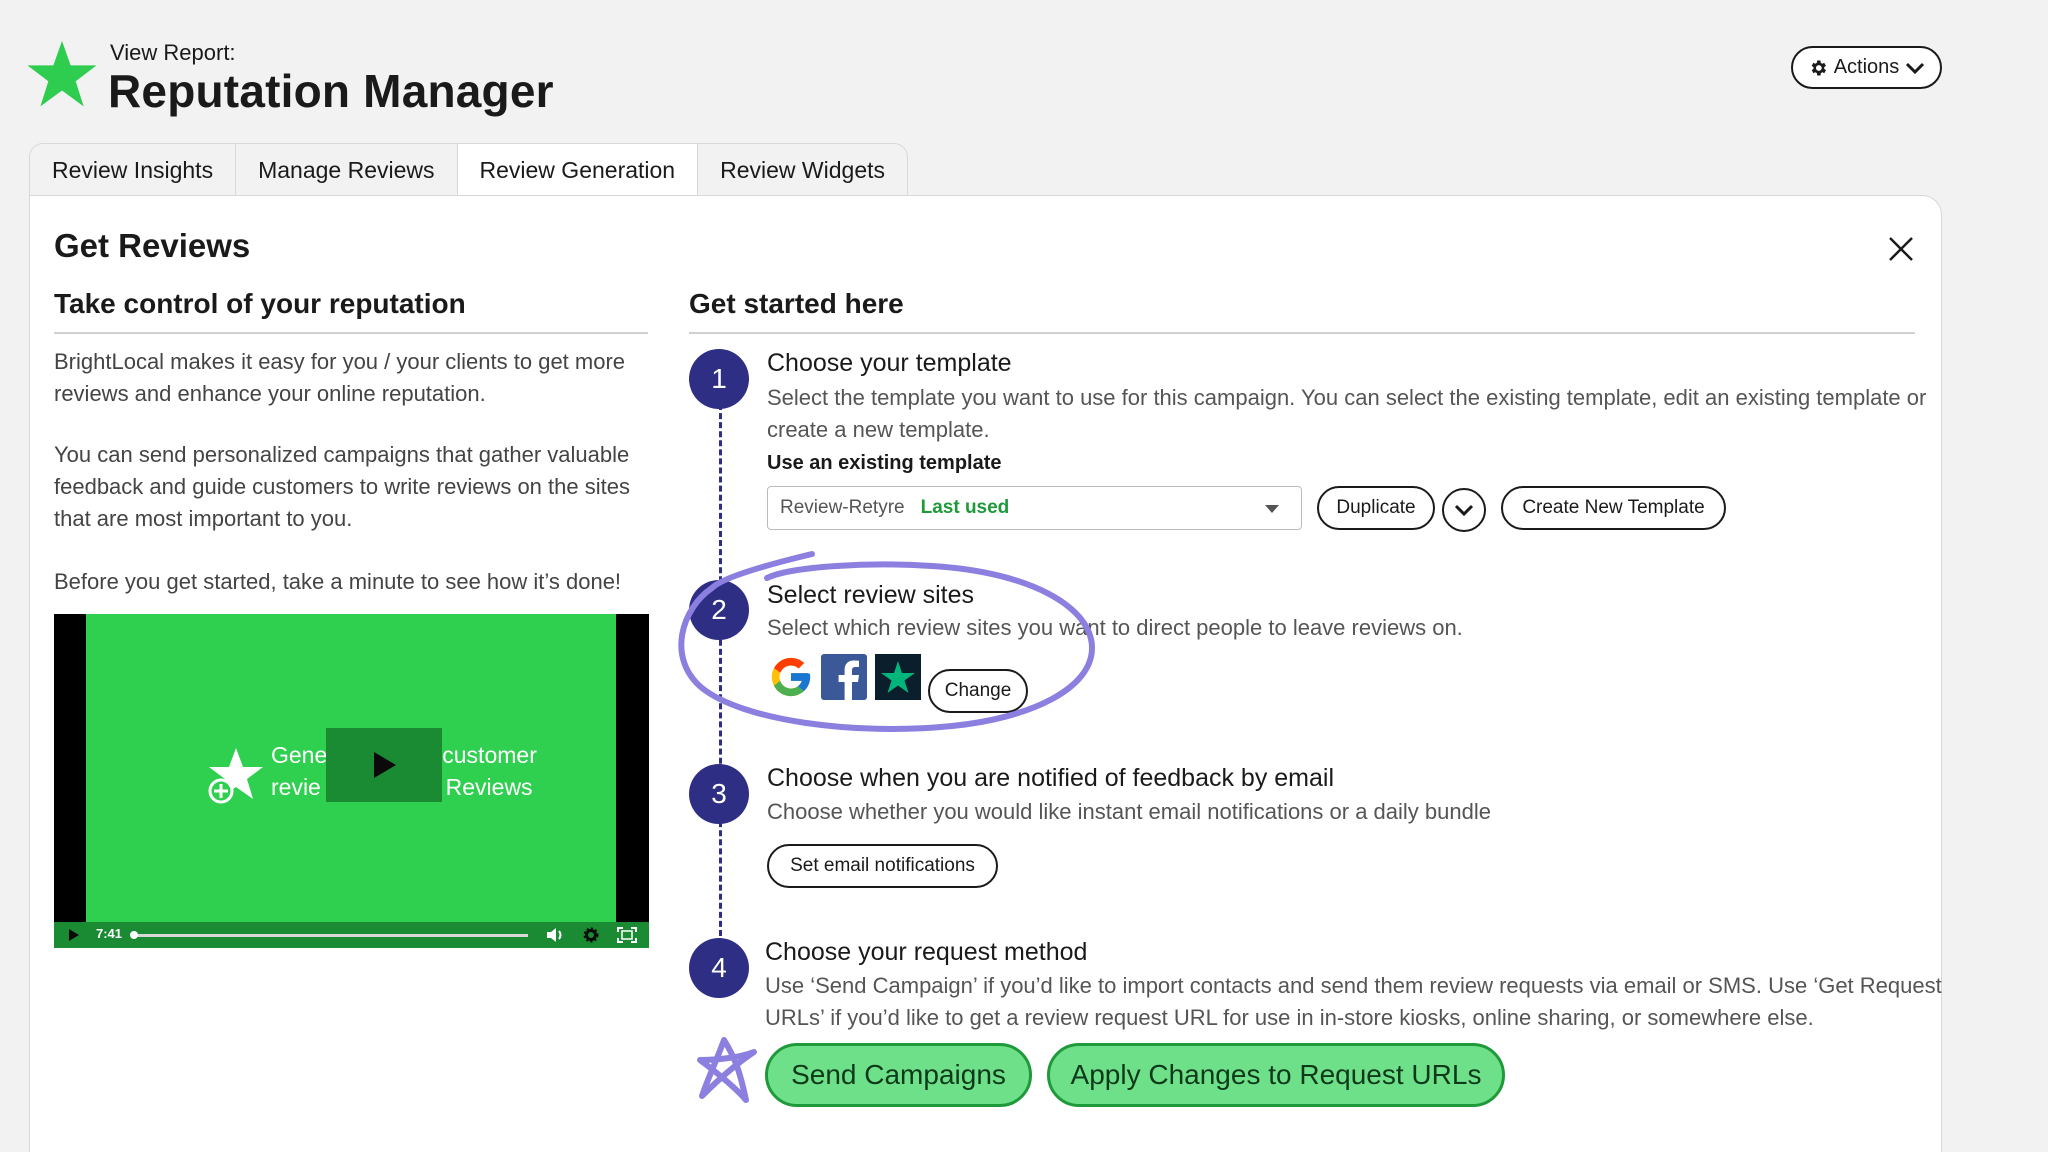 The image size is (2048, 1152). I want to click on step-4-badge: 4, so click(719, 968).